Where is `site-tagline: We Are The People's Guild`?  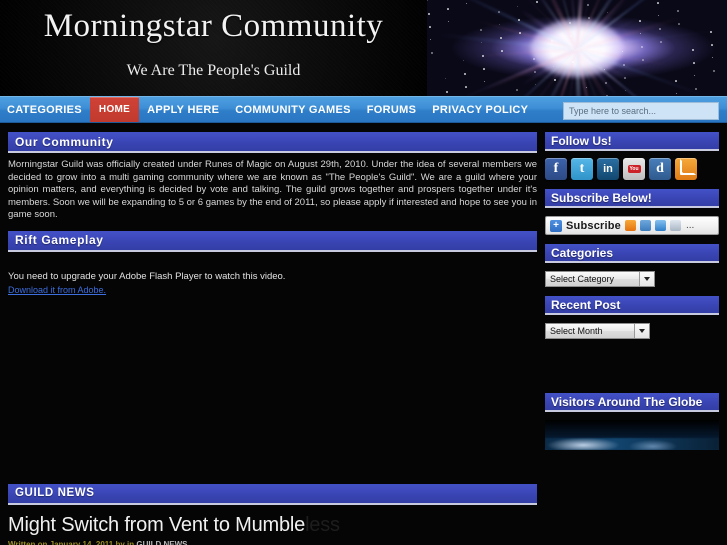
site-tagline: We Are The People's Guild is located at coordinates (213, 70).